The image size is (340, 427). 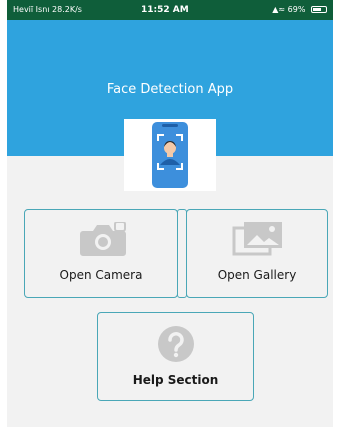 I want to click on signal-icon: ▲≈, so click(x=279, y=9).